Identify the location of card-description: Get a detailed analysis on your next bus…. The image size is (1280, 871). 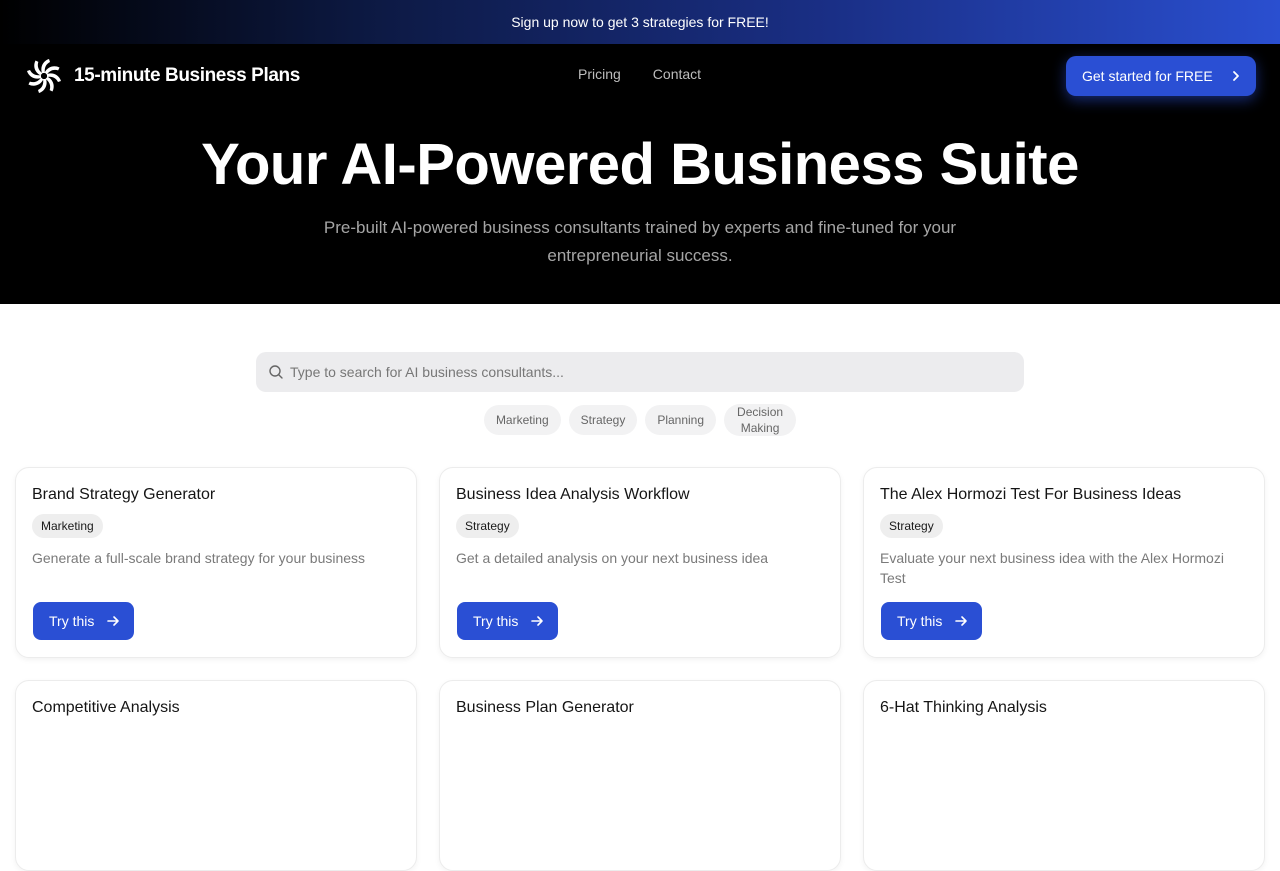
(612, 558).